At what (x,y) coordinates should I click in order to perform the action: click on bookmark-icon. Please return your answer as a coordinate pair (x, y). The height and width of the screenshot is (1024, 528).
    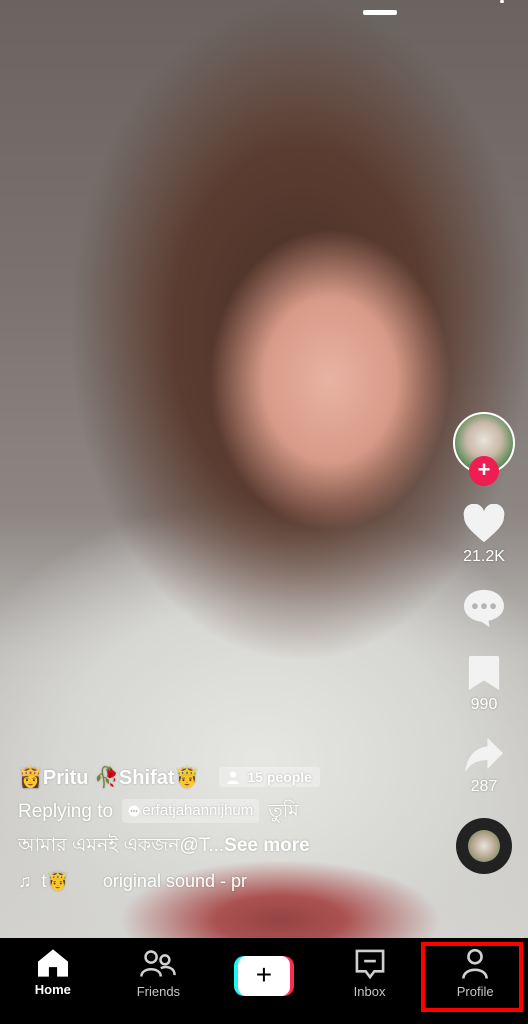
    Looking at the image, I should click on (484, 673).